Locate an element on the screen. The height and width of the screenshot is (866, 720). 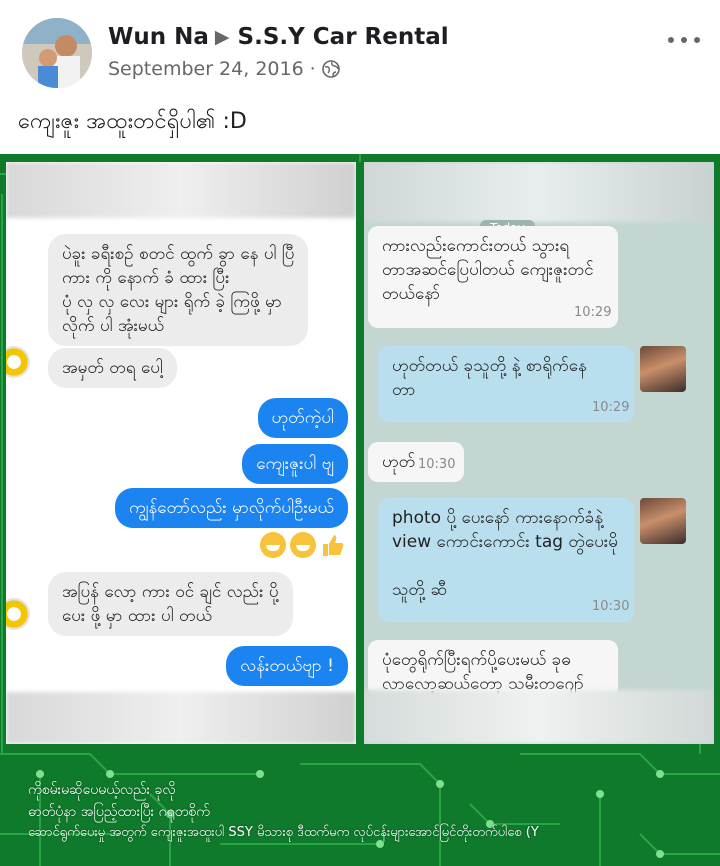
wink-emoji is located at coordinates (303, 545).